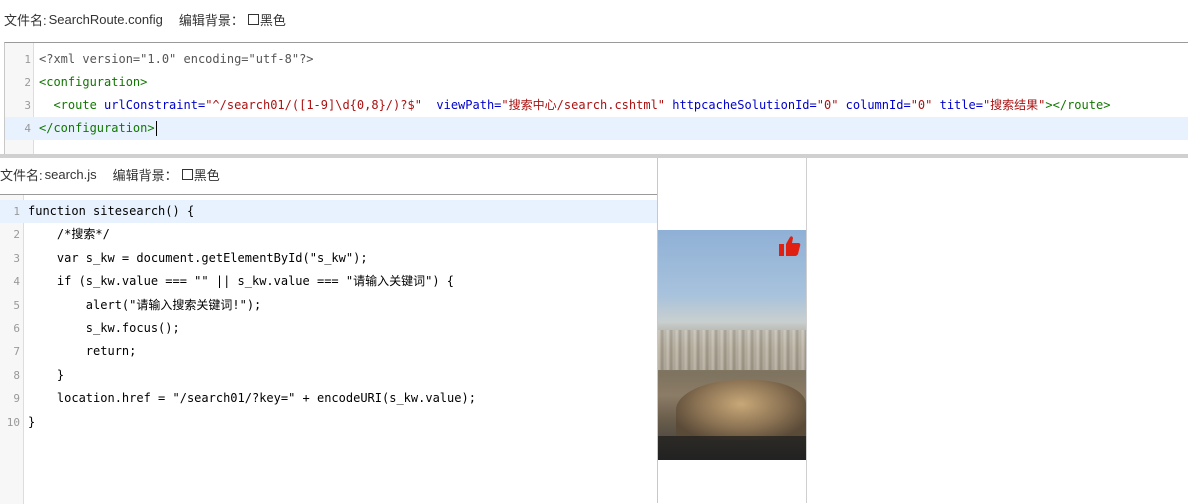 The width and height of the screenshot is (1188, 504). Describe the element at coordinates (741, 105) in the screenshot. I see `code-token: httpcacheSolutionId=` at that location.